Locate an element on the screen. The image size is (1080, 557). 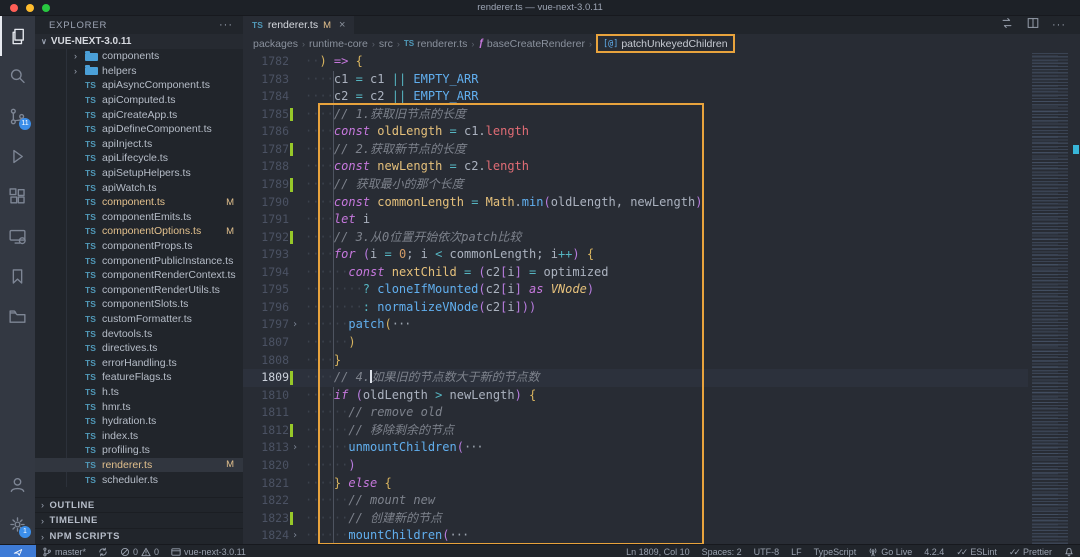
close-tab-icon: × is located at coordinates (342, 25).